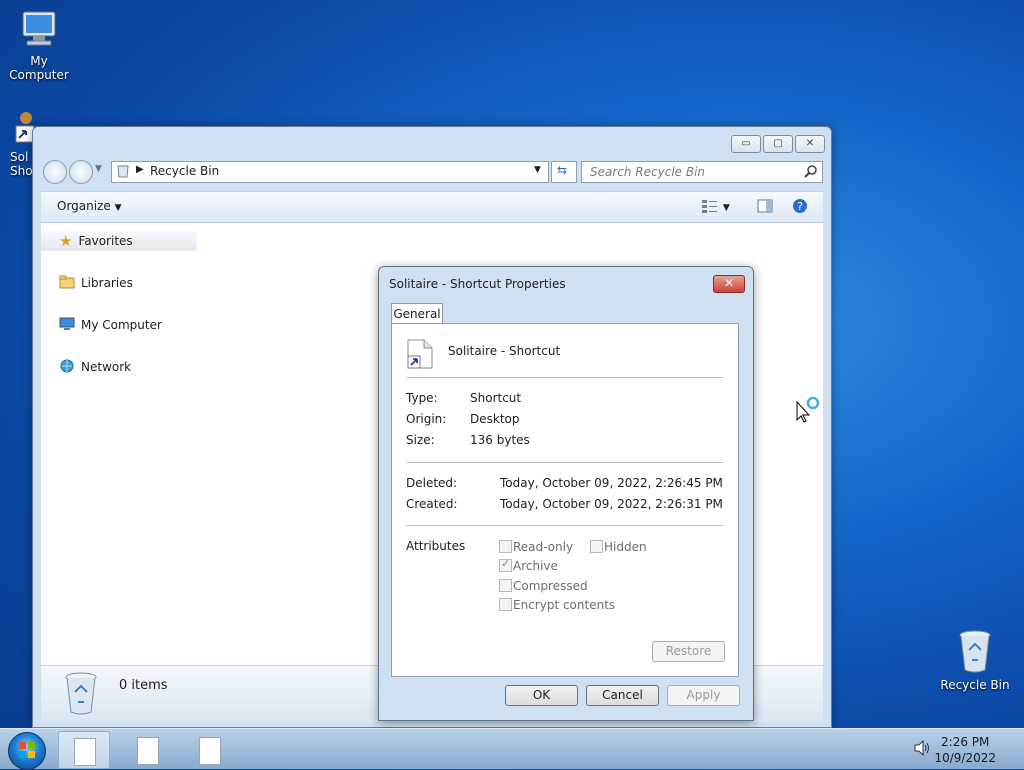 The image size is (1024, 770). What do you see at coordinates (505, 585) in the screenshot?
I see `compressed-checkbox` at bounding box center [505, 585].